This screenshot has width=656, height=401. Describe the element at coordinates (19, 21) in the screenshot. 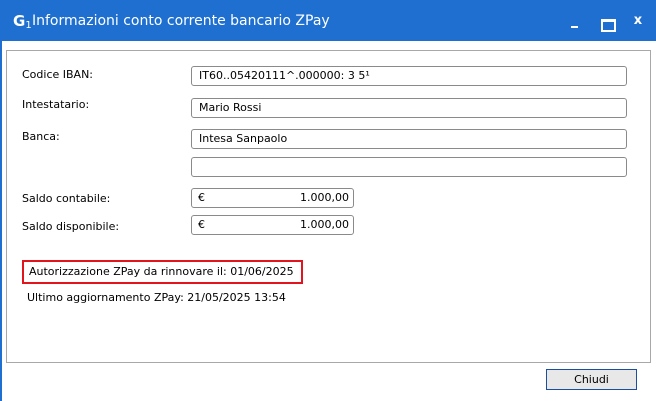

I see `app-logo-letter: G` at that location.